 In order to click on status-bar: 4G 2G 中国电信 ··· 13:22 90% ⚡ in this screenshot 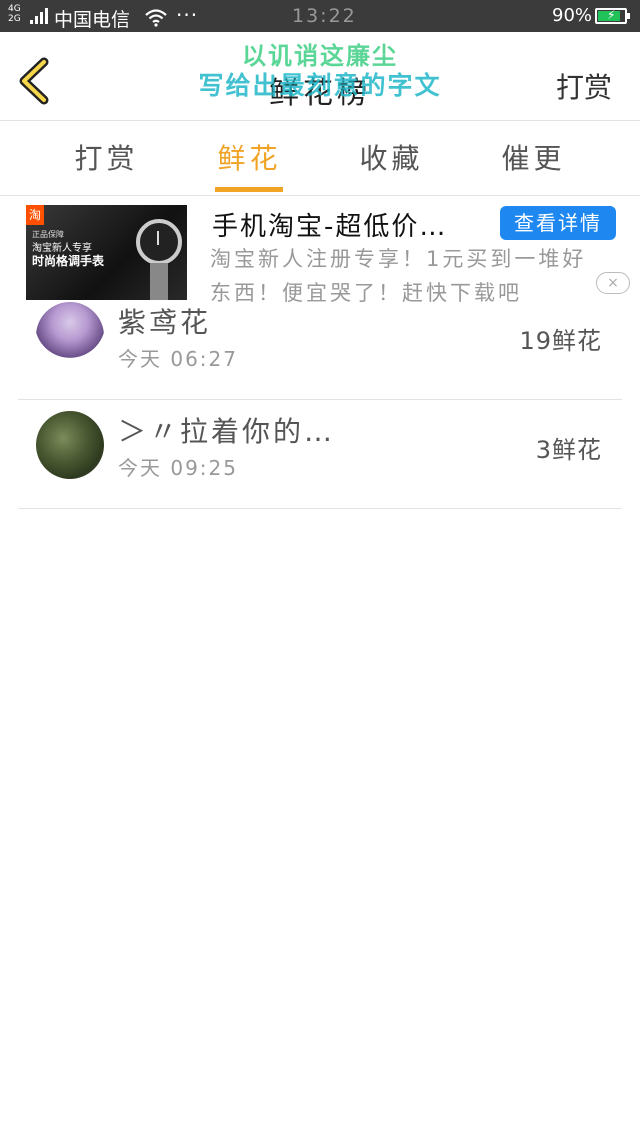, I will do `click(320, 16)`.